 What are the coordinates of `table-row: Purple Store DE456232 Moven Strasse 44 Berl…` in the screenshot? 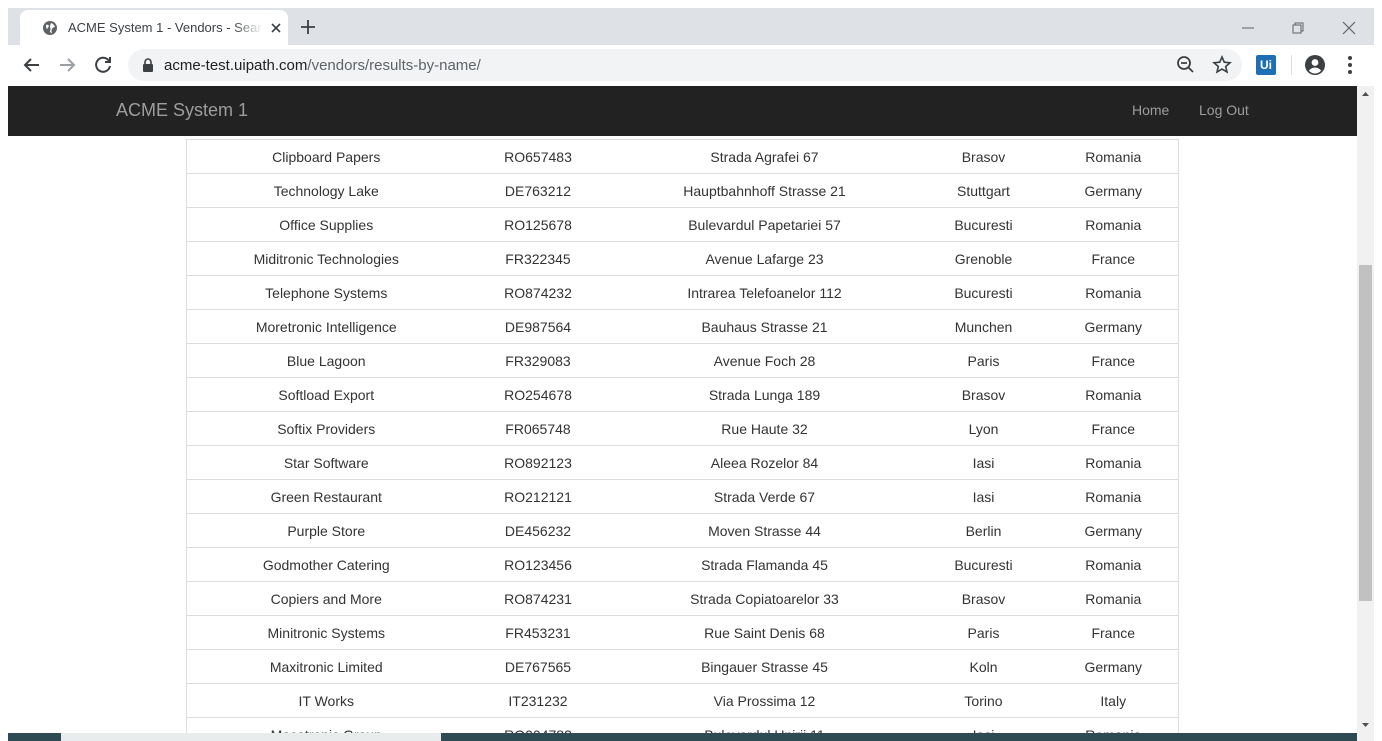 It's located at (682, 530).